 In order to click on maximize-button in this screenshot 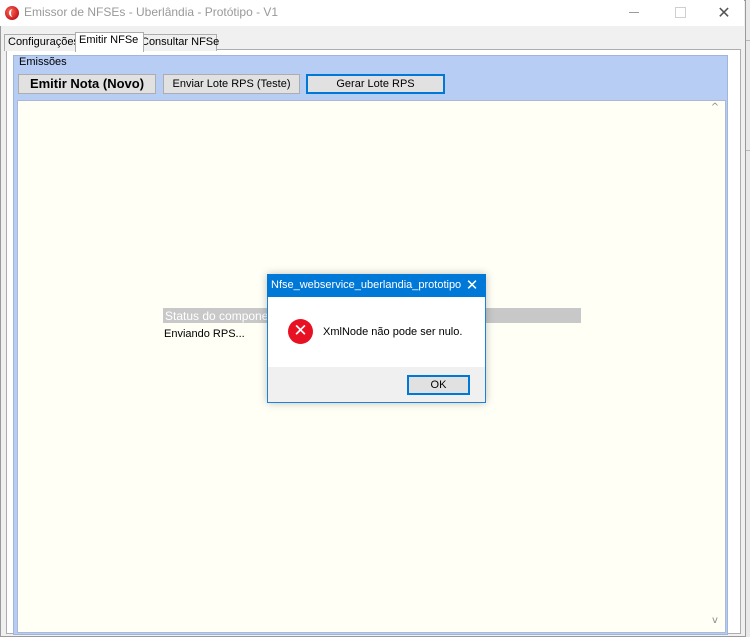, I will do `click(680, 13)`.